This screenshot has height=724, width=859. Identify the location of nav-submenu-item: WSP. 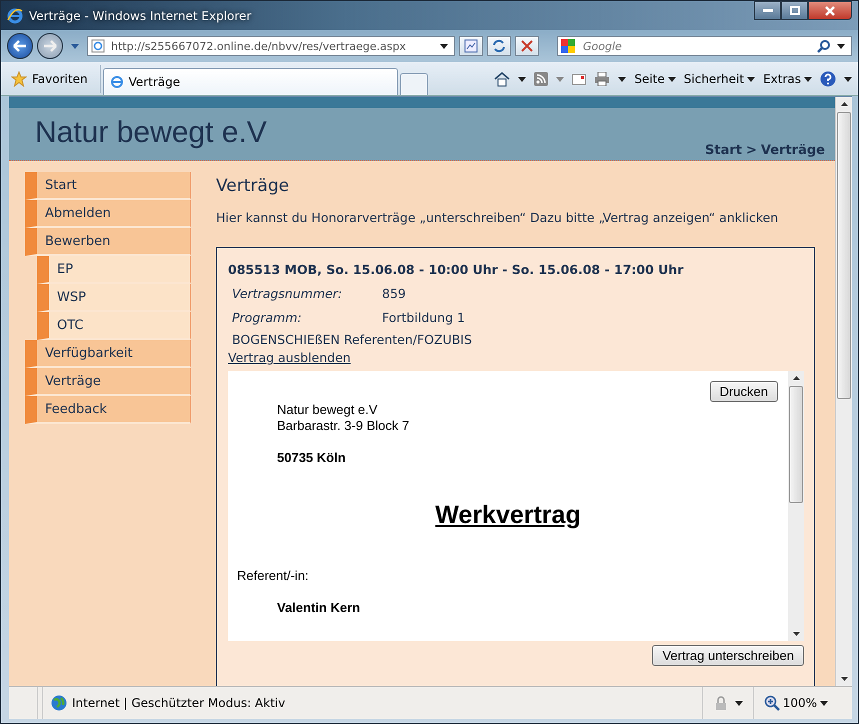
(114, 298).